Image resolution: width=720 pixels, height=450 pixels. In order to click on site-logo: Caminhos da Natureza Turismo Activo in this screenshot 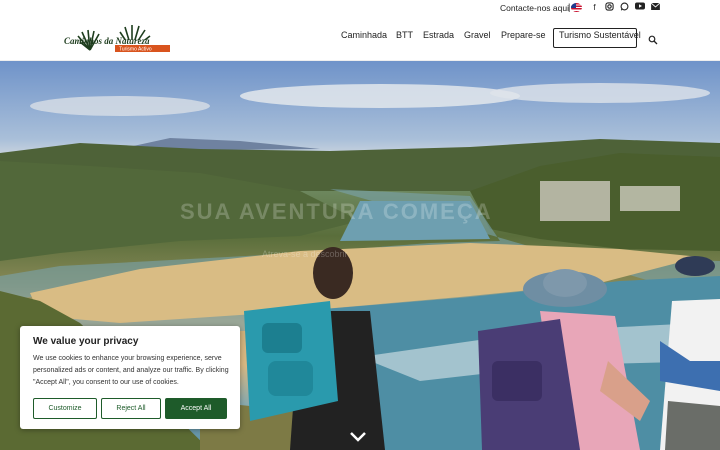, I will do `click(118, 39)`.